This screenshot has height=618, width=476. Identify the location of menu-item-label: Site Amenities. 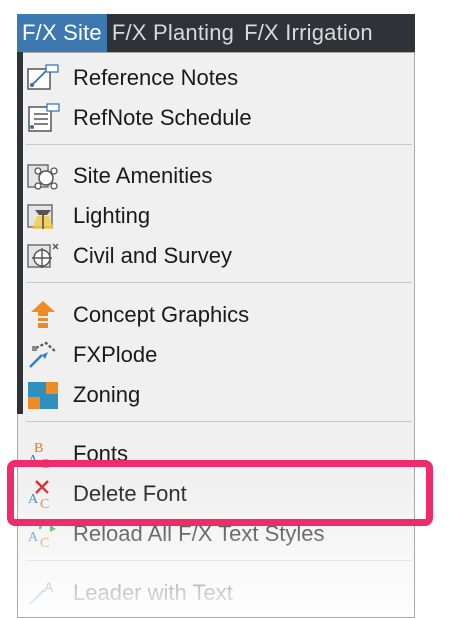
(143, 175).